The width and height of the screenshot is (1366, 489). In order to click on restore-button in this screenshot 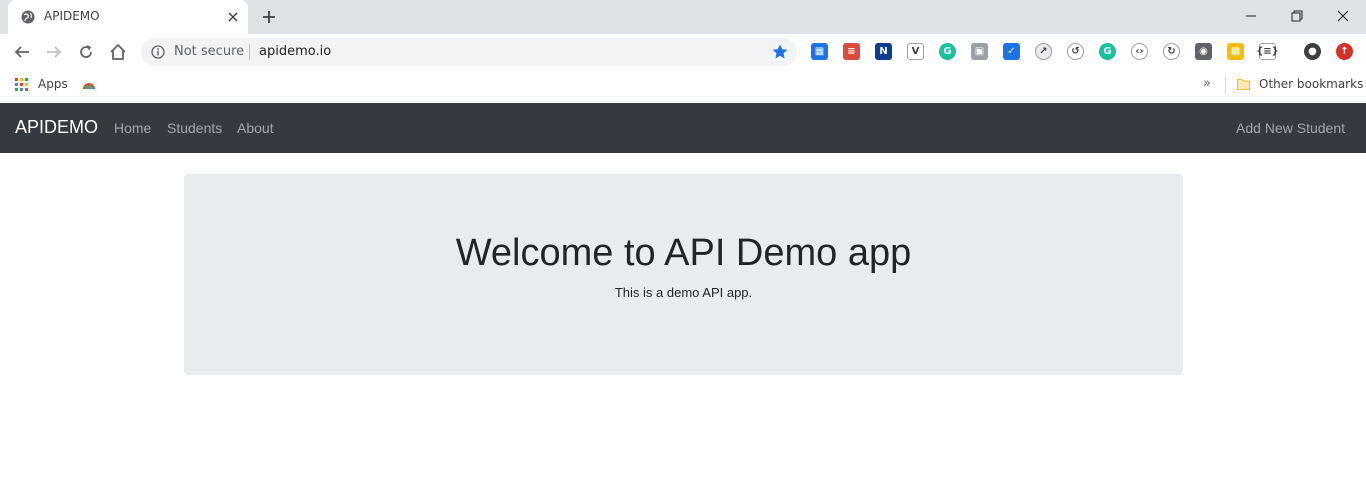, I will do `click(1297, 16)`.